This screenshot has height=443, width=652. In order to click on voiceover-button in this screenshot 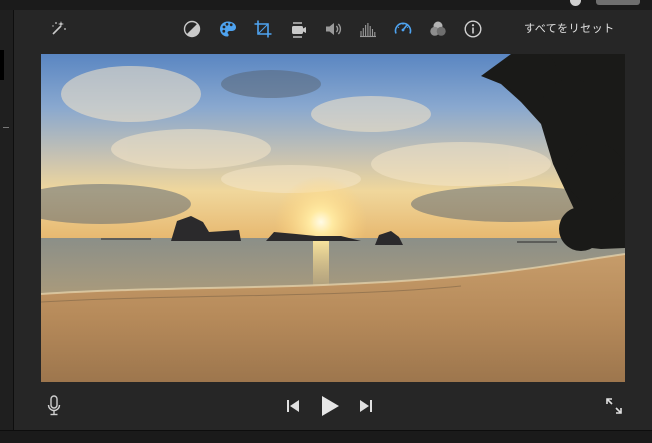, I will do `click(54, 406)`.